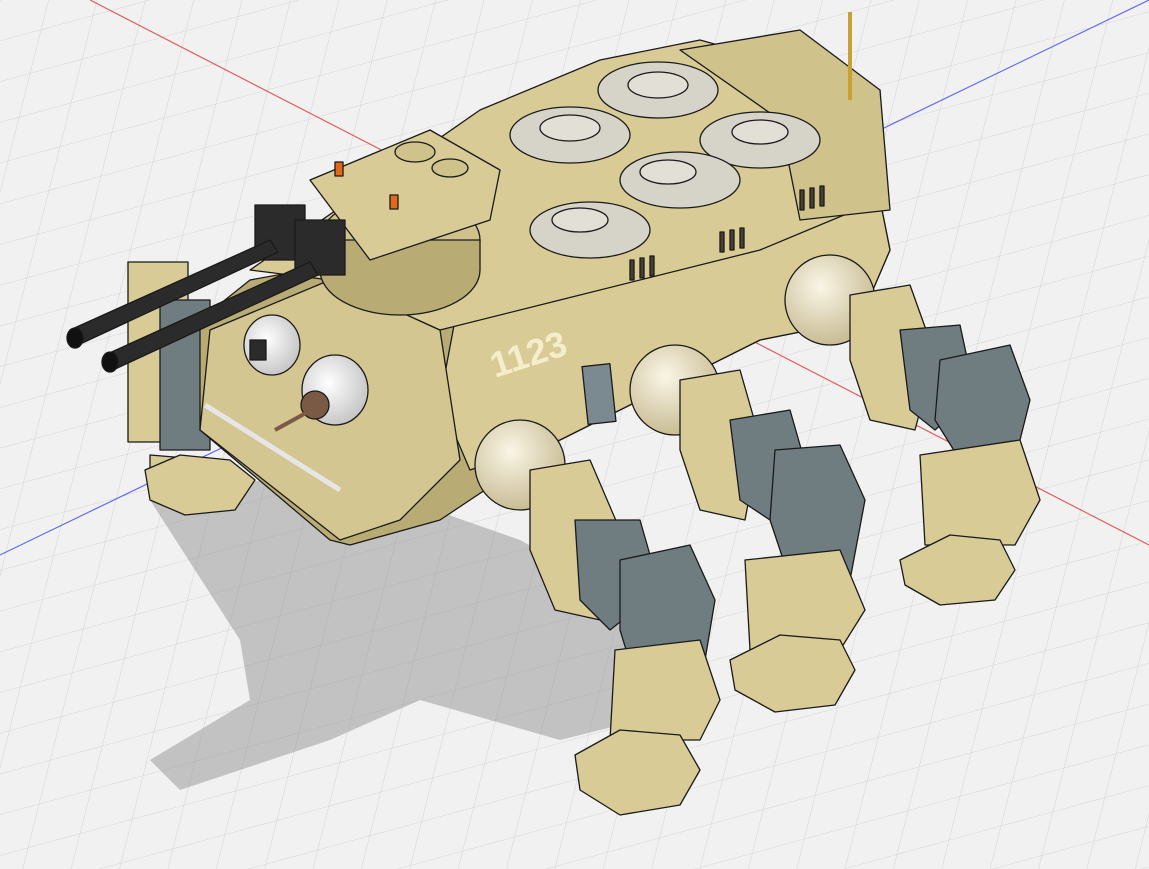  Describe the element at coordinates (599, 394) in the screenshot. I see `side-window` at that location.